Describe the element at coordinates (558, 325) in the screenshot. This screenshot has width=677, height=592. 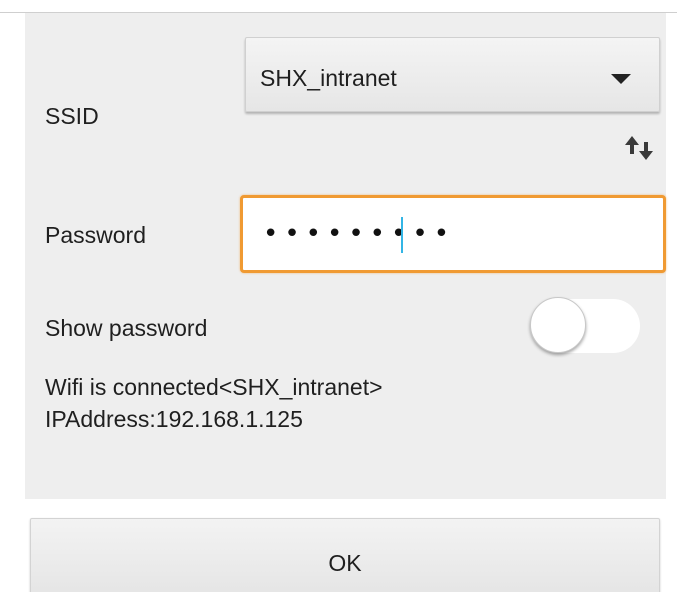
I see `toggle-thumb` at that location.